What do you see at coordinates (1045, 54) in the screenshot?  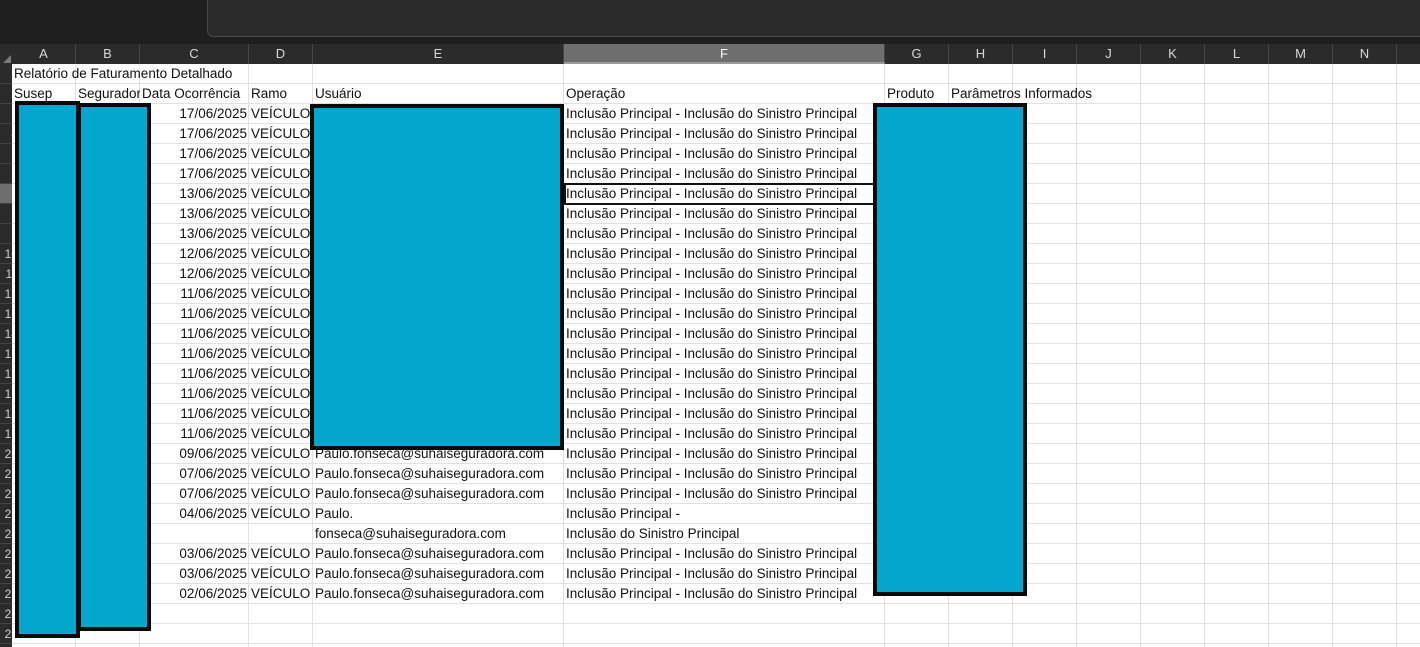 I see `column-header-i: I` at bounding box center [1045, 54].